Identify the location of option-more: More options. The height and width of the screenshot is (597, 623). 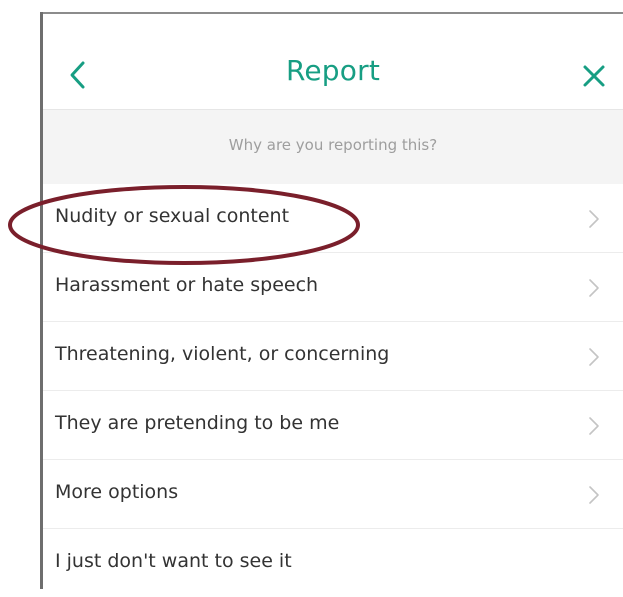
(333, 494).